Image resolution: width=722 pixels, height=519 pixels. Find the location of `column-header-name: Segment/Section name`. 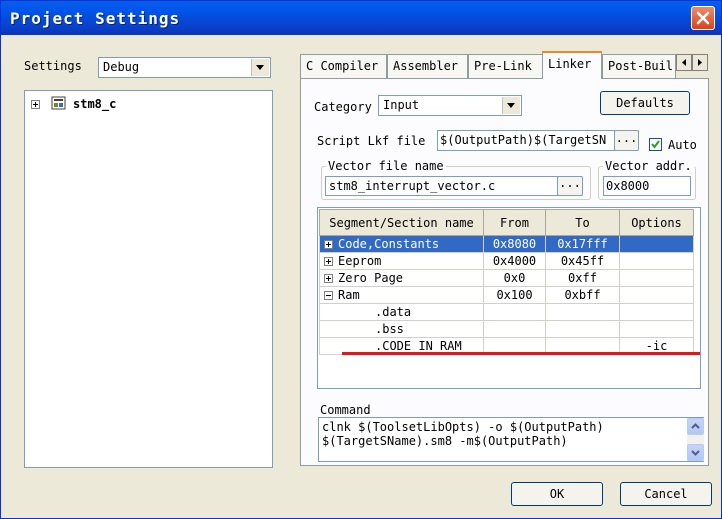

column-header-name: Segment/Section name is located at coordinates (401, 222).